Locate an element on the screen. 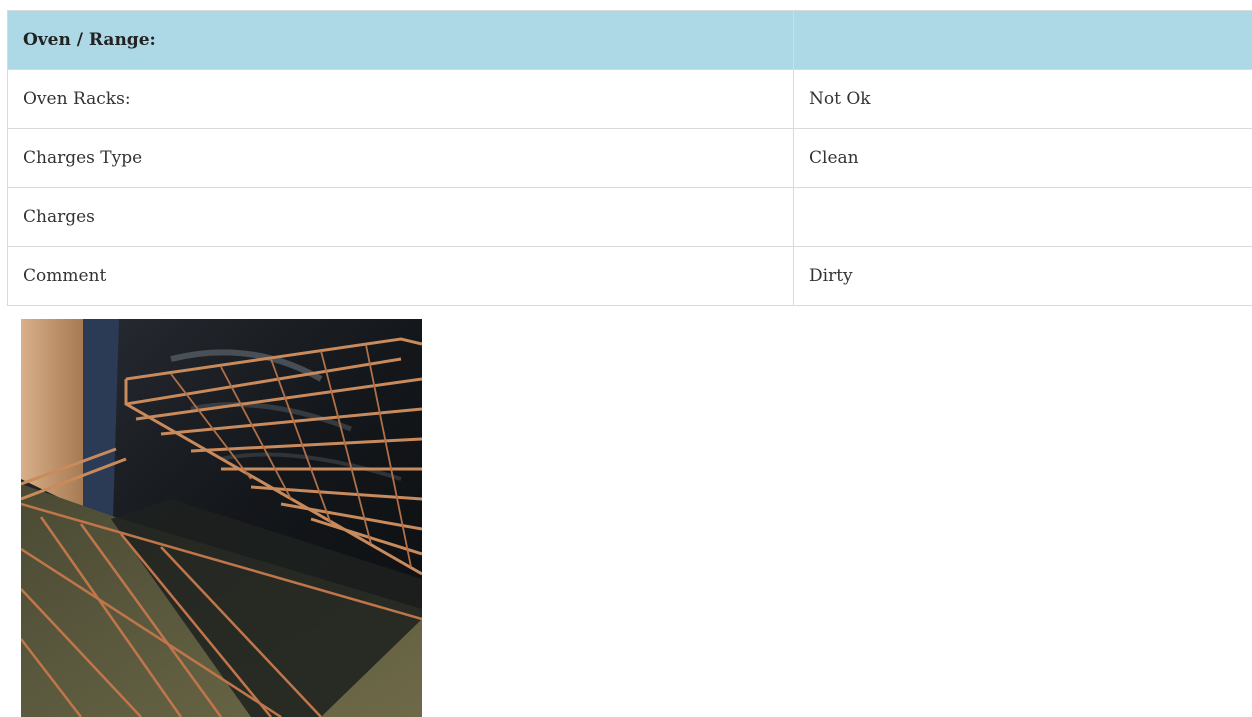  table-row: Oven Racks: Not Ok is located at coordinates (629, 99).